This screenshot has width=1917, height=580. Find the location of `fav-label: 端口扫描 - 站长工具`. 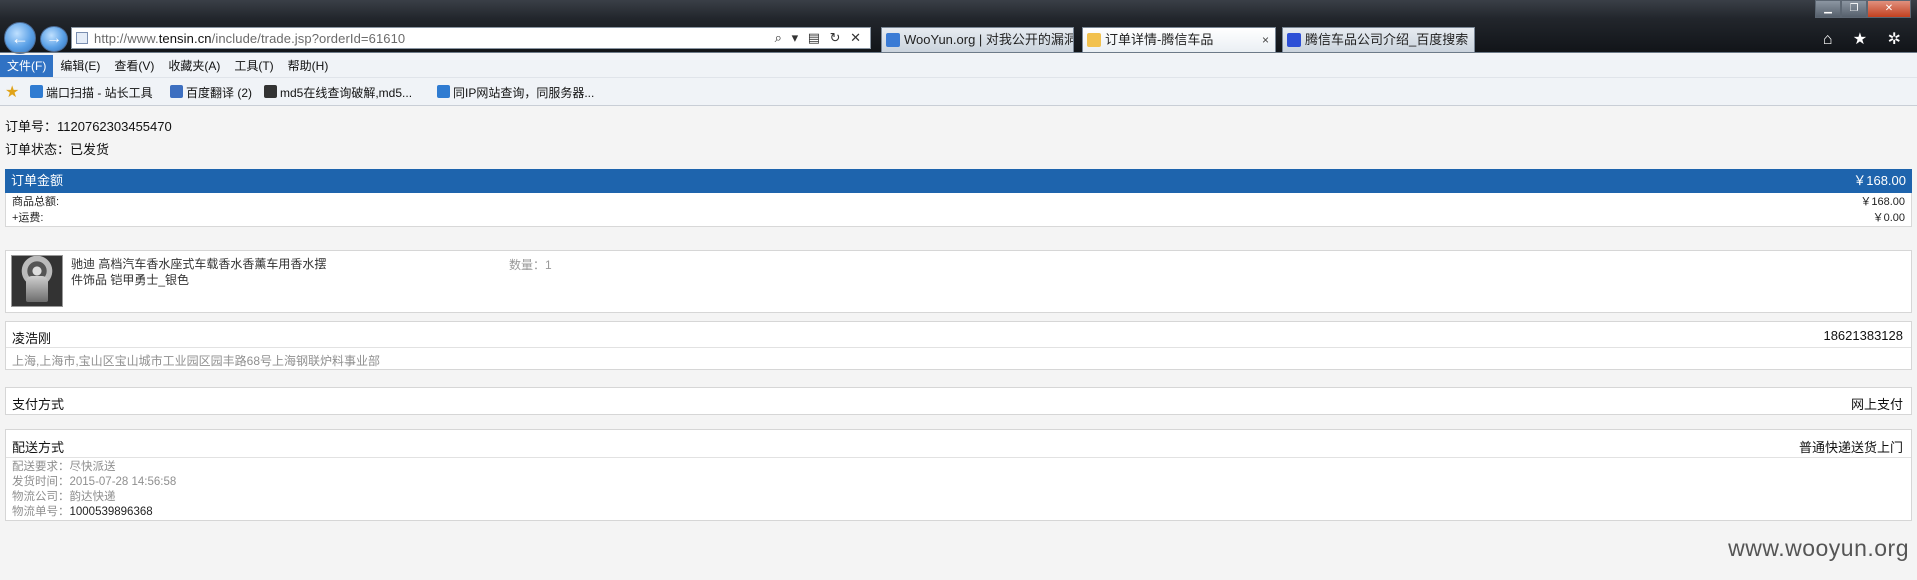

fav-label: 端口扫描 - 站长工具 is located at coordinates (99, 93).